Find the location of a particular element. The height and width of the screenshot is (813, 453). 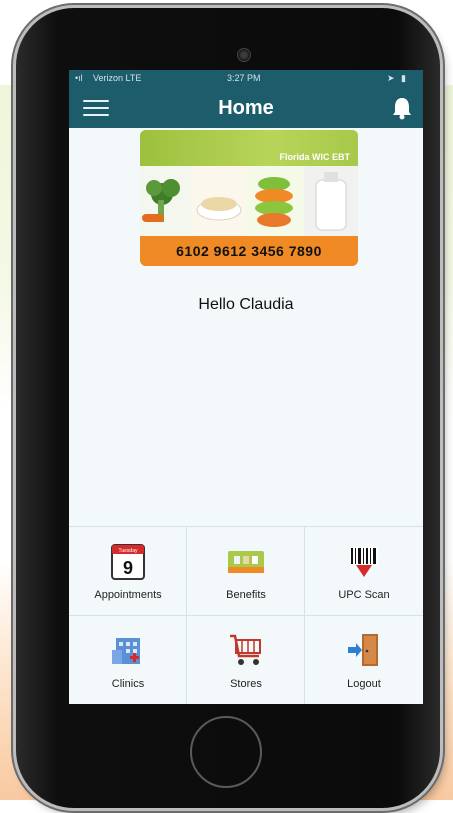

tile-upc-scan: UPC Scan is located at coordinates (364, 571).